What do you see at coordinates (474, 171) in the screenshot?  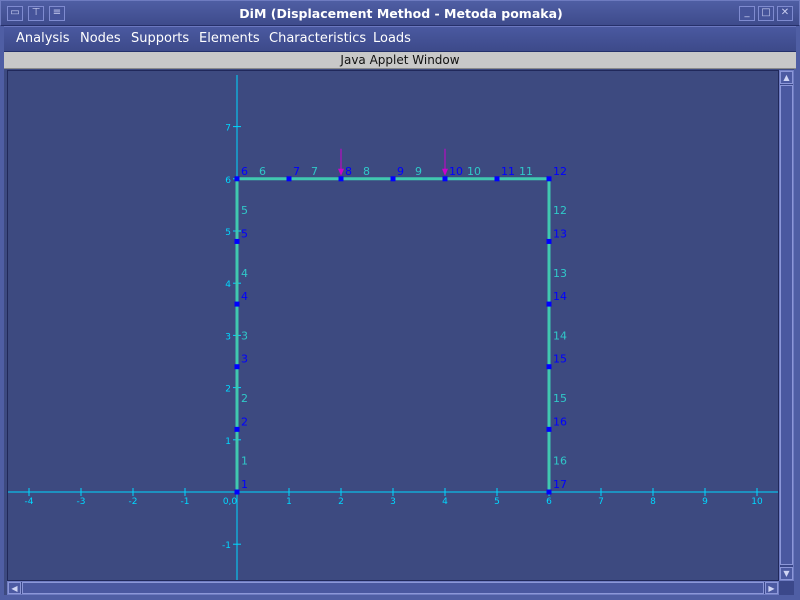 I see `element-label: 10` at bounding box center [474, 171].